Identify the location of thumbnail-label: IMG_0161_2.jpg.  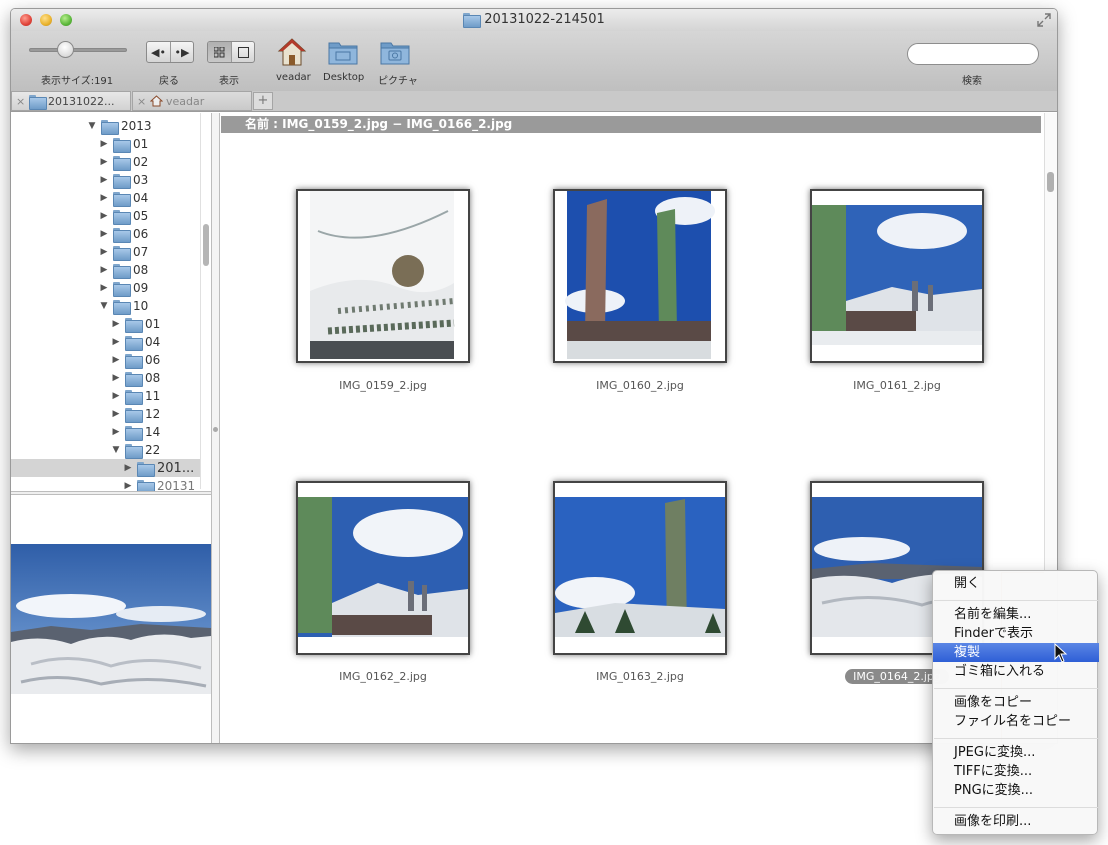
(897, 385).